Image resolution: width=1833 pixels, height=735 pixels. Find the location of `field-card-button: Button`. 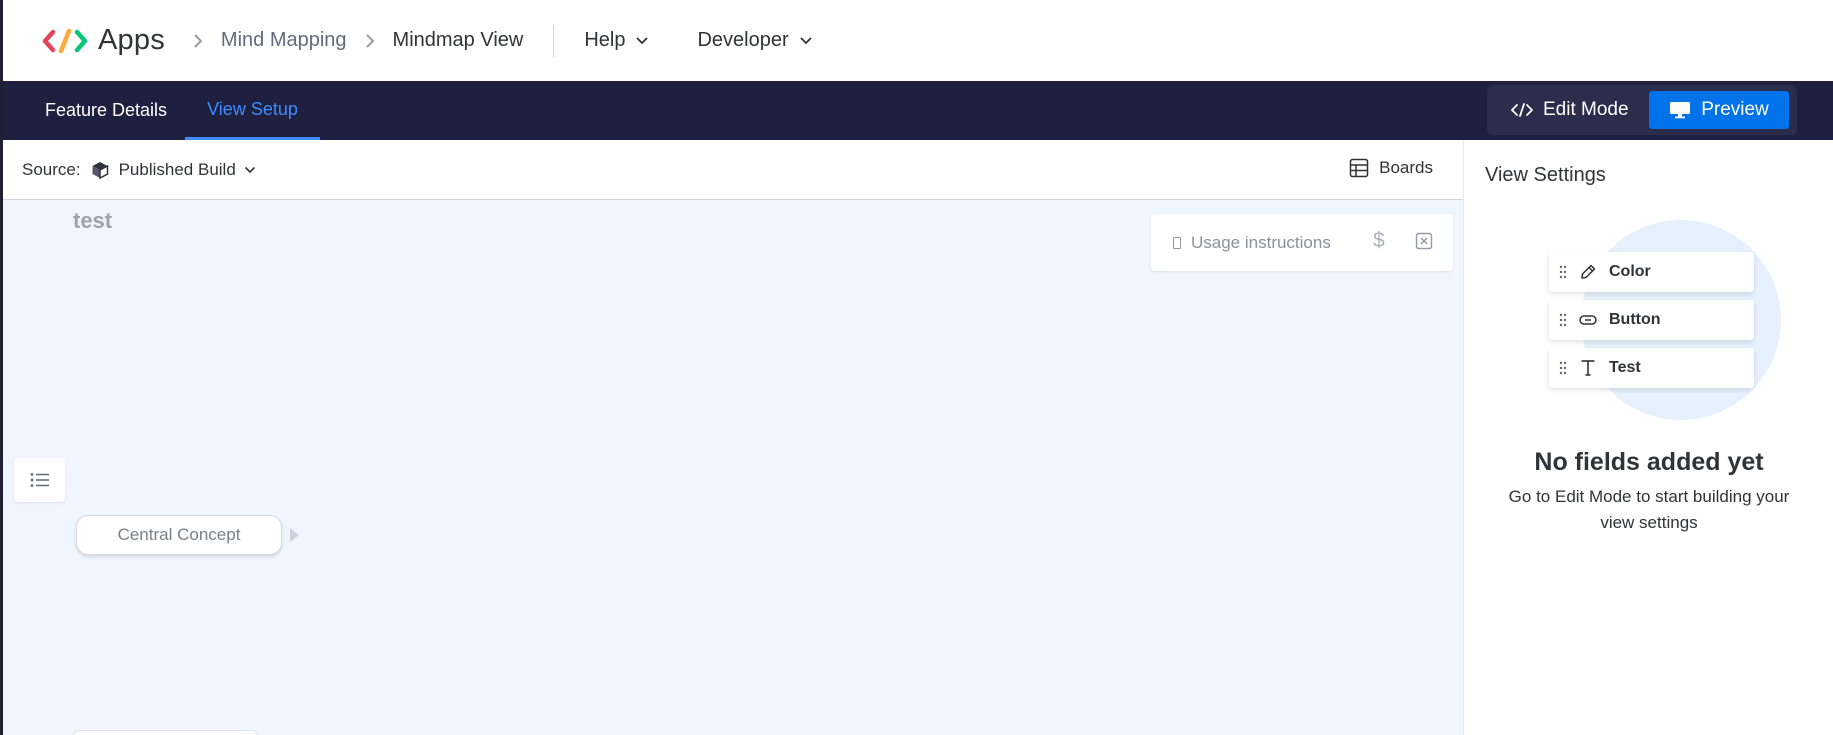

field-card-button: Button is located at coordinates (1651, 320).